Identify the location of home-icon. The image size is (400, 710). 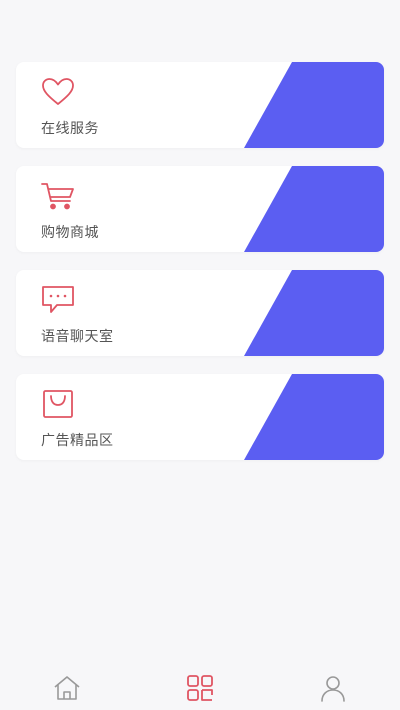
(67, 688).